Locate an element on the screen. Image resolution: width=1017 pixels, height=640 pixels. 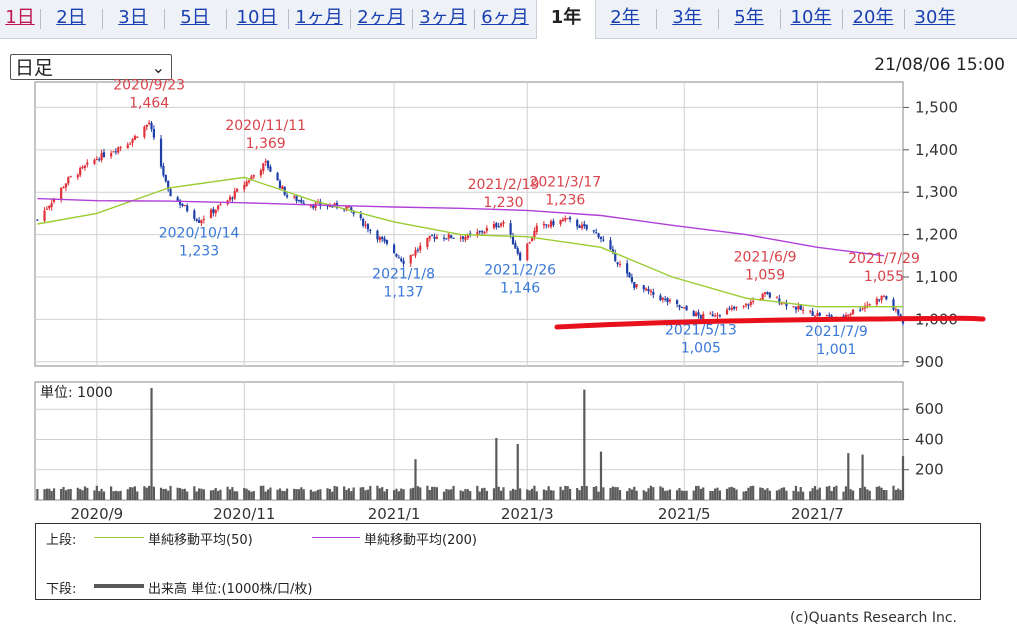
legend-line-ma200 is located at coordinates (336, 537).